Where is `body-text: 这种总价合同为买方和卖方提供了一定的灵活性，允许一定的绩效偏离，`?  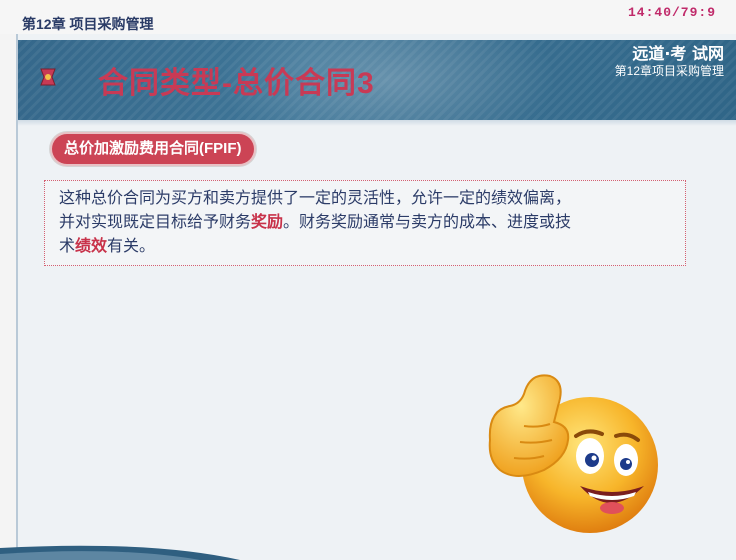
body-text: 这种总价合同为买方和卖方提供了一定的灵活性，允许一定的绩效偏离， is located at coordinates (315, 198).